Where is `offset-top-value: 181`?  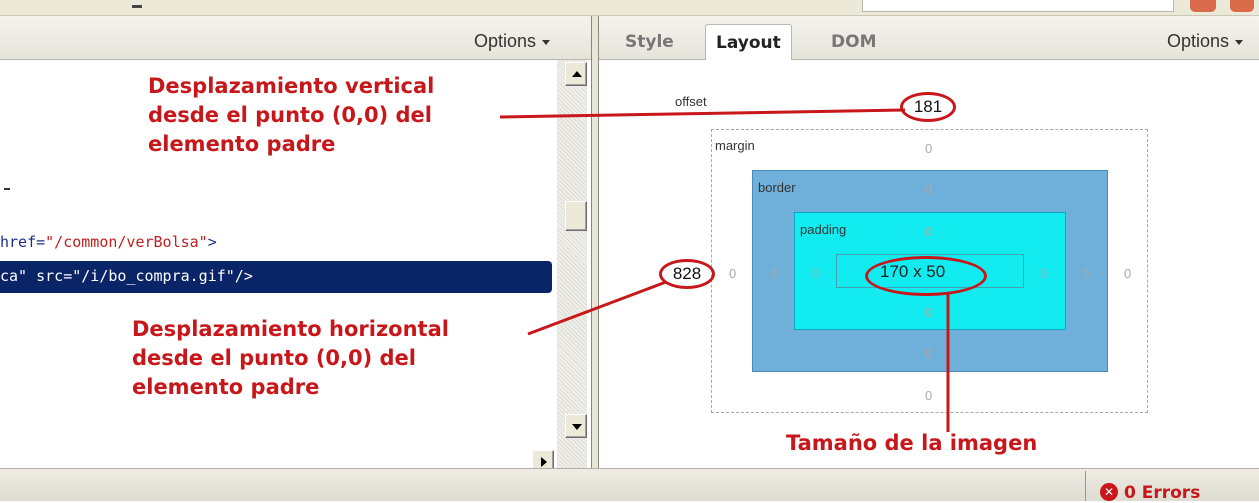
offset-top-value: 181 is located at coordinates (928, 106).